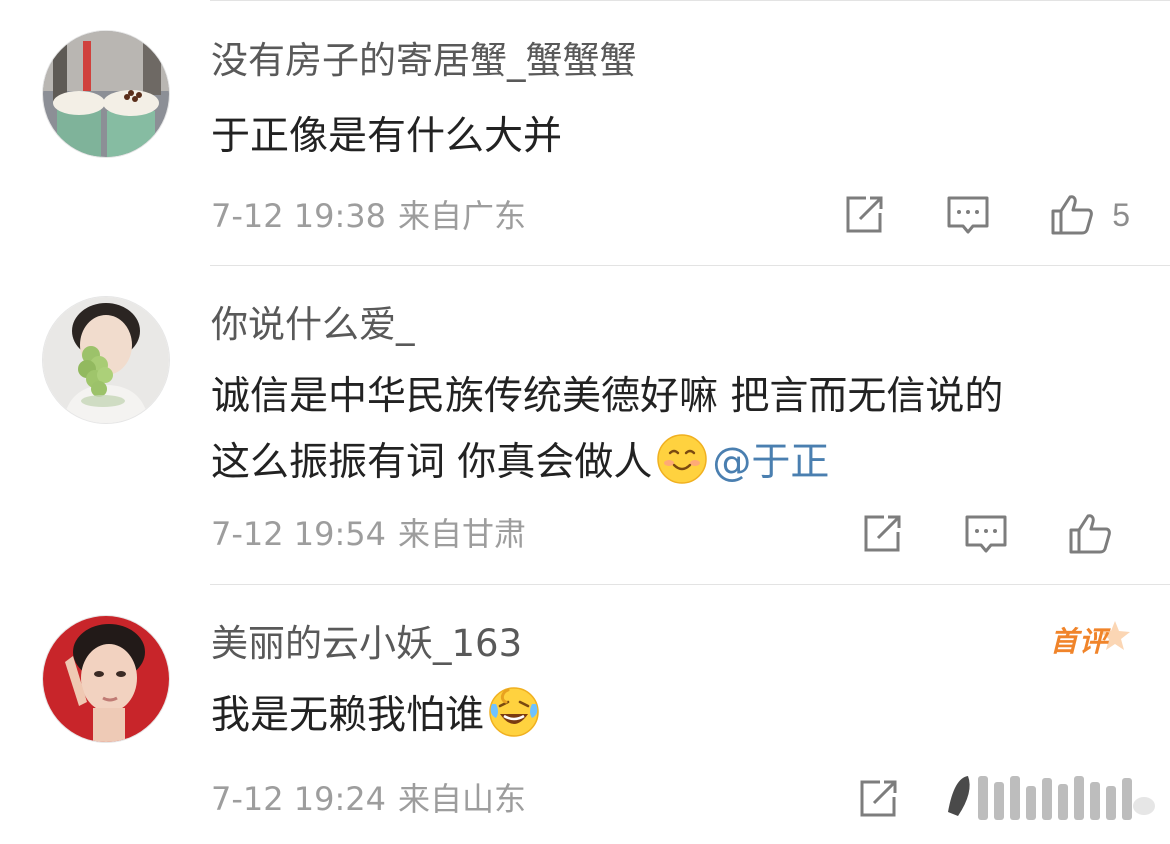  What do you see at coordinates (514, 712) in the screenshot?
I see `laugh-cry-emoji` at bounding box center [514, 712].